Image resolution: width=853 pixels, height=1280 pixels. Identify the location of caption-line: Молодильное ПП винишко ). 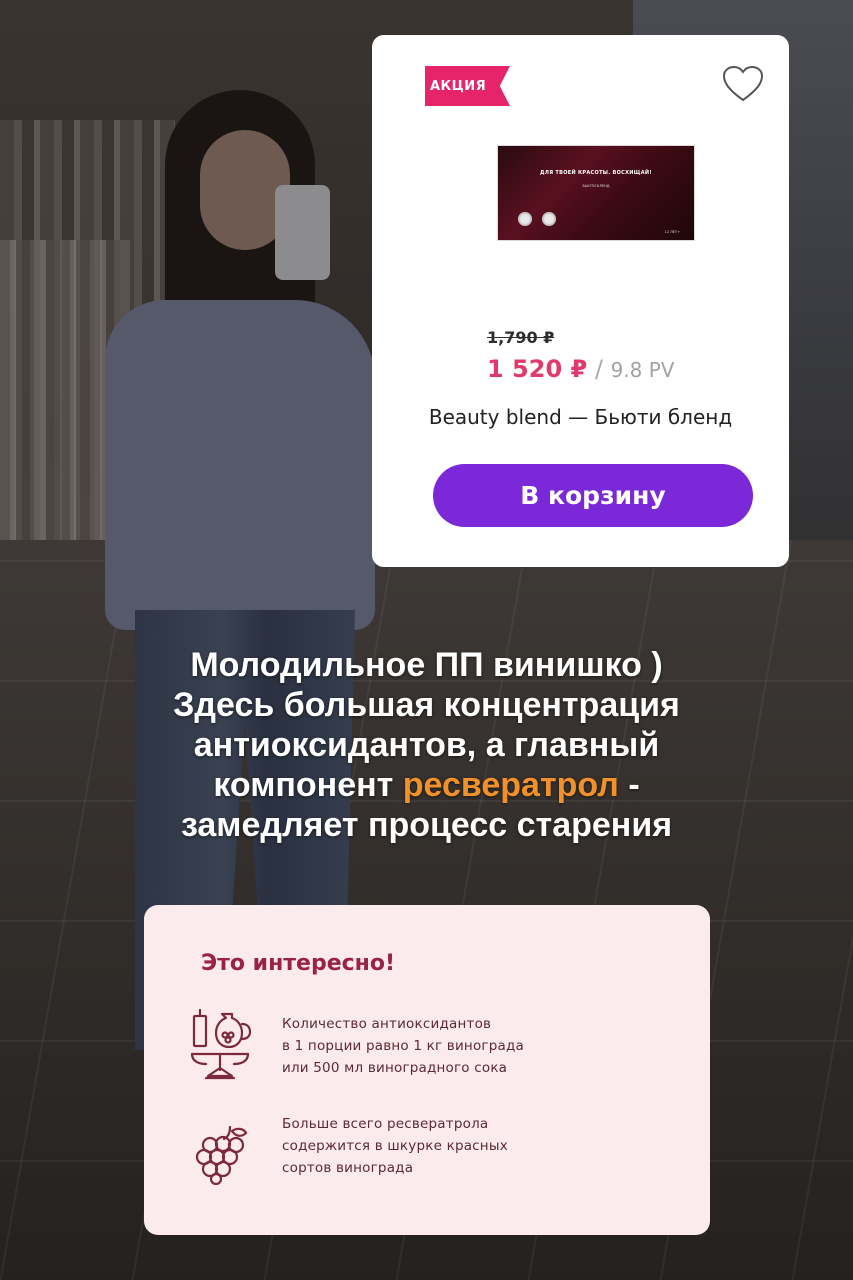
(426, 665).